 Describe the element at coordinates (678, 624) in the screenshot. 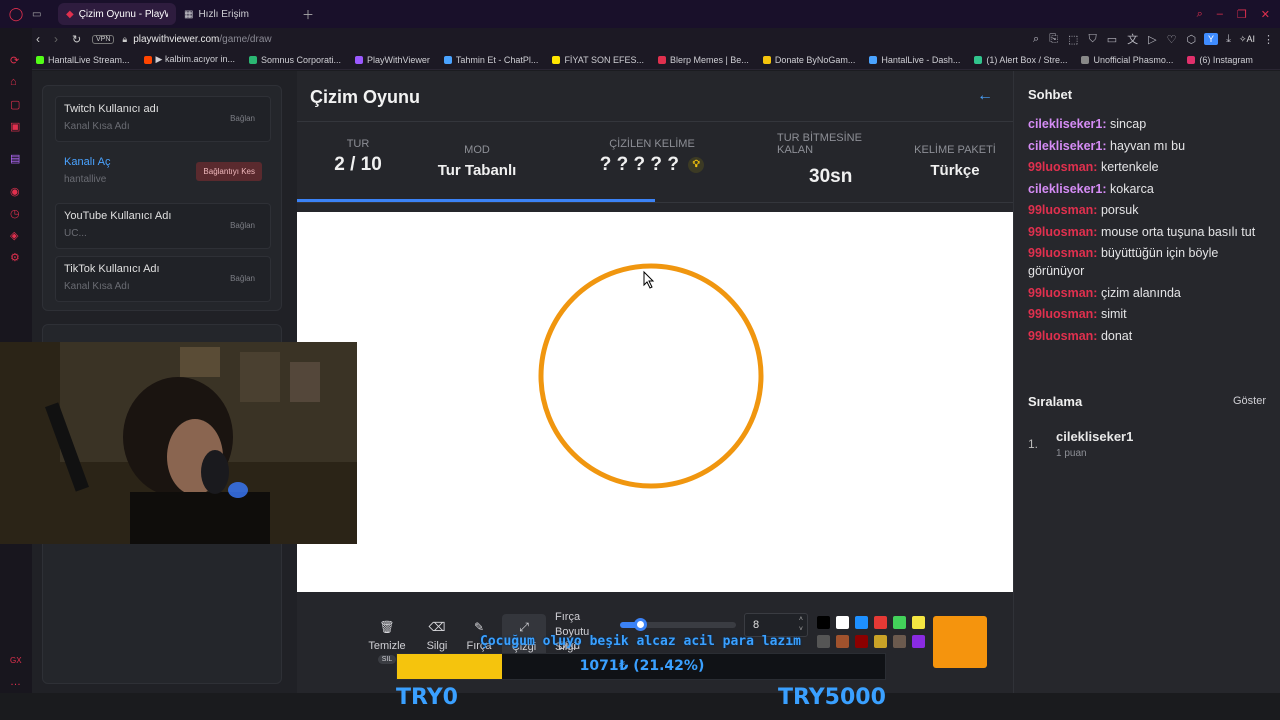

I see `brush-size-slider` at that location.